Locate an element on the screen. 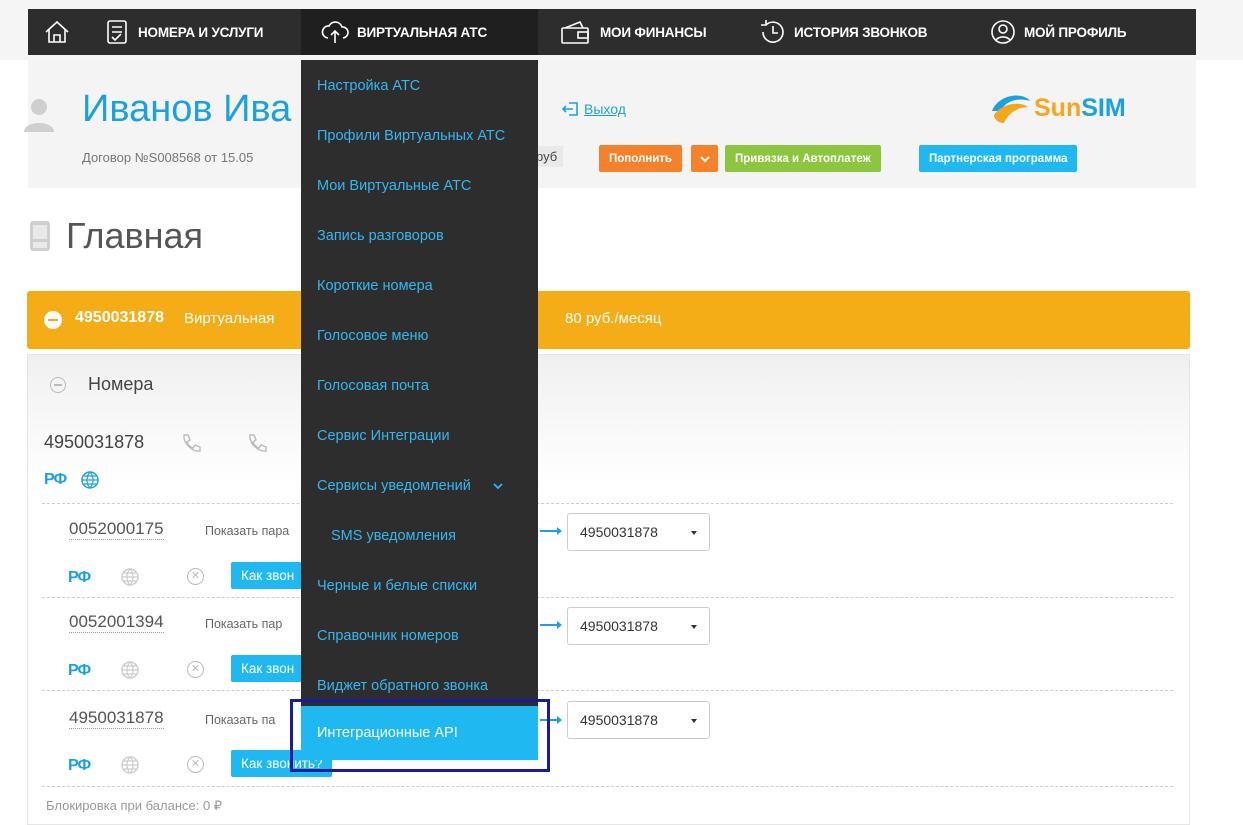 The height and width of the screenshot is (825, 1243). menu-item-short-numbers: Короткие номера is located at coordinates (375, 286).